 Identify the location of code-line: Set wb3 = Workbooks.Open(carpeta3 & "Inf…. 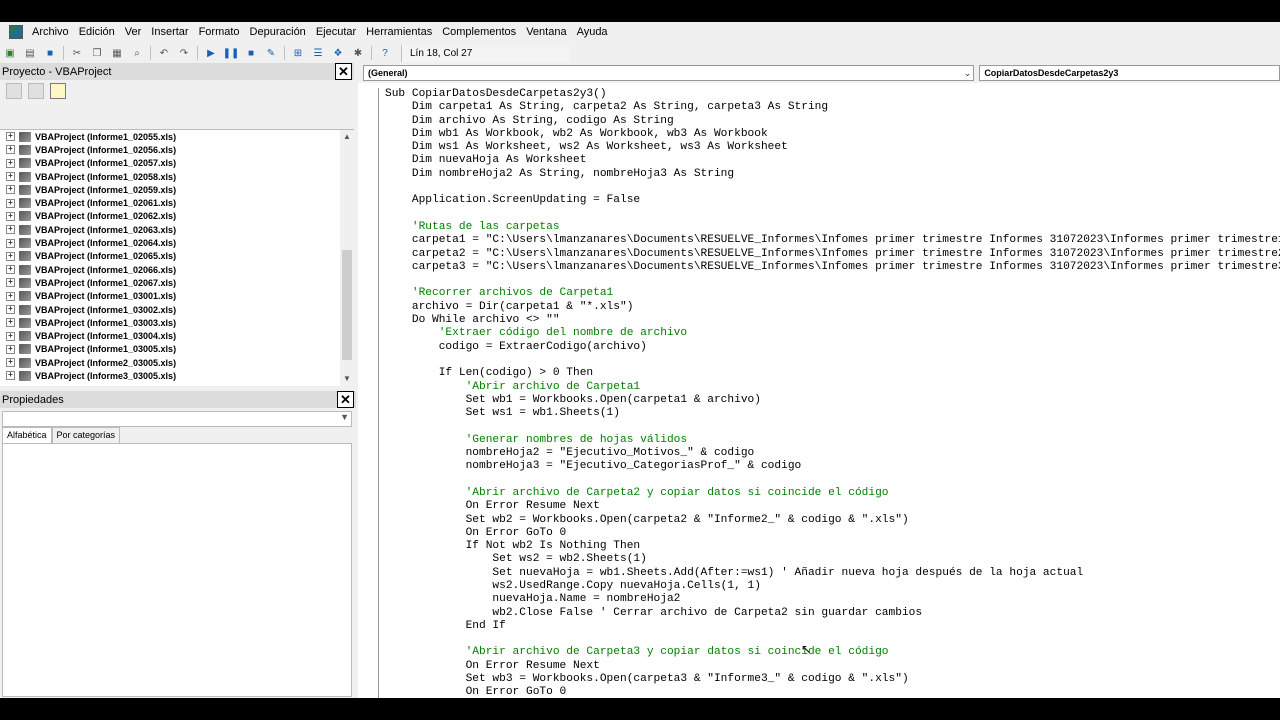
(829, 679).